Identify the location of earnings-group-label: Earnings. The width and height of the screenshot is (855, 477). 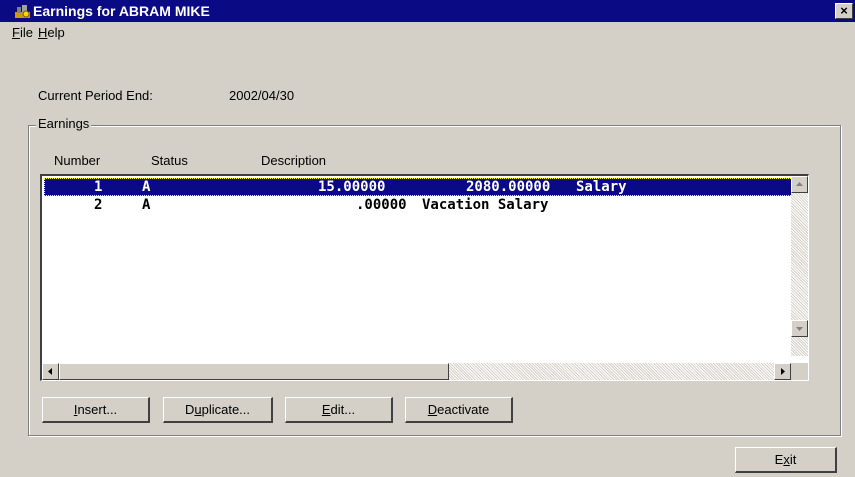
(64, 123).